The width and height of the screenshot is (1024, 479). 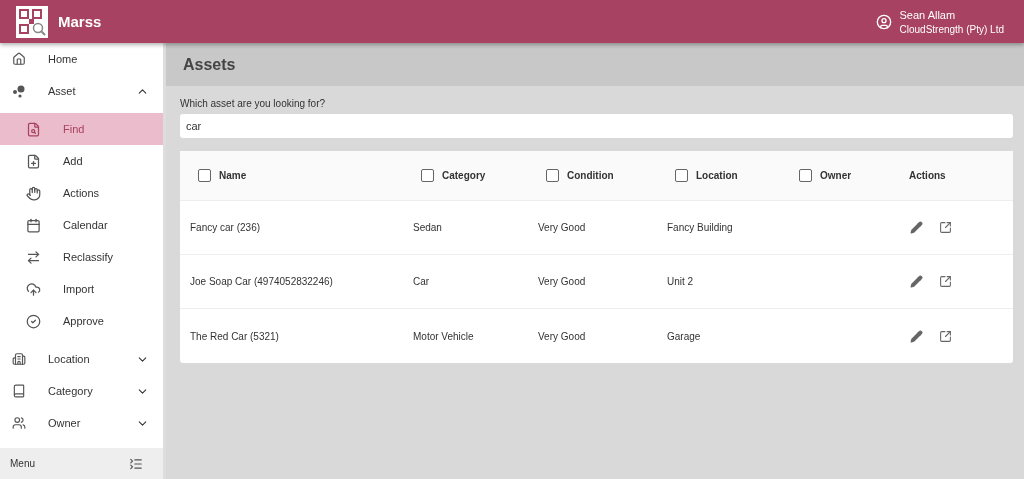 I want to click on table-cell-text: Car, so click(x=422, y=281).